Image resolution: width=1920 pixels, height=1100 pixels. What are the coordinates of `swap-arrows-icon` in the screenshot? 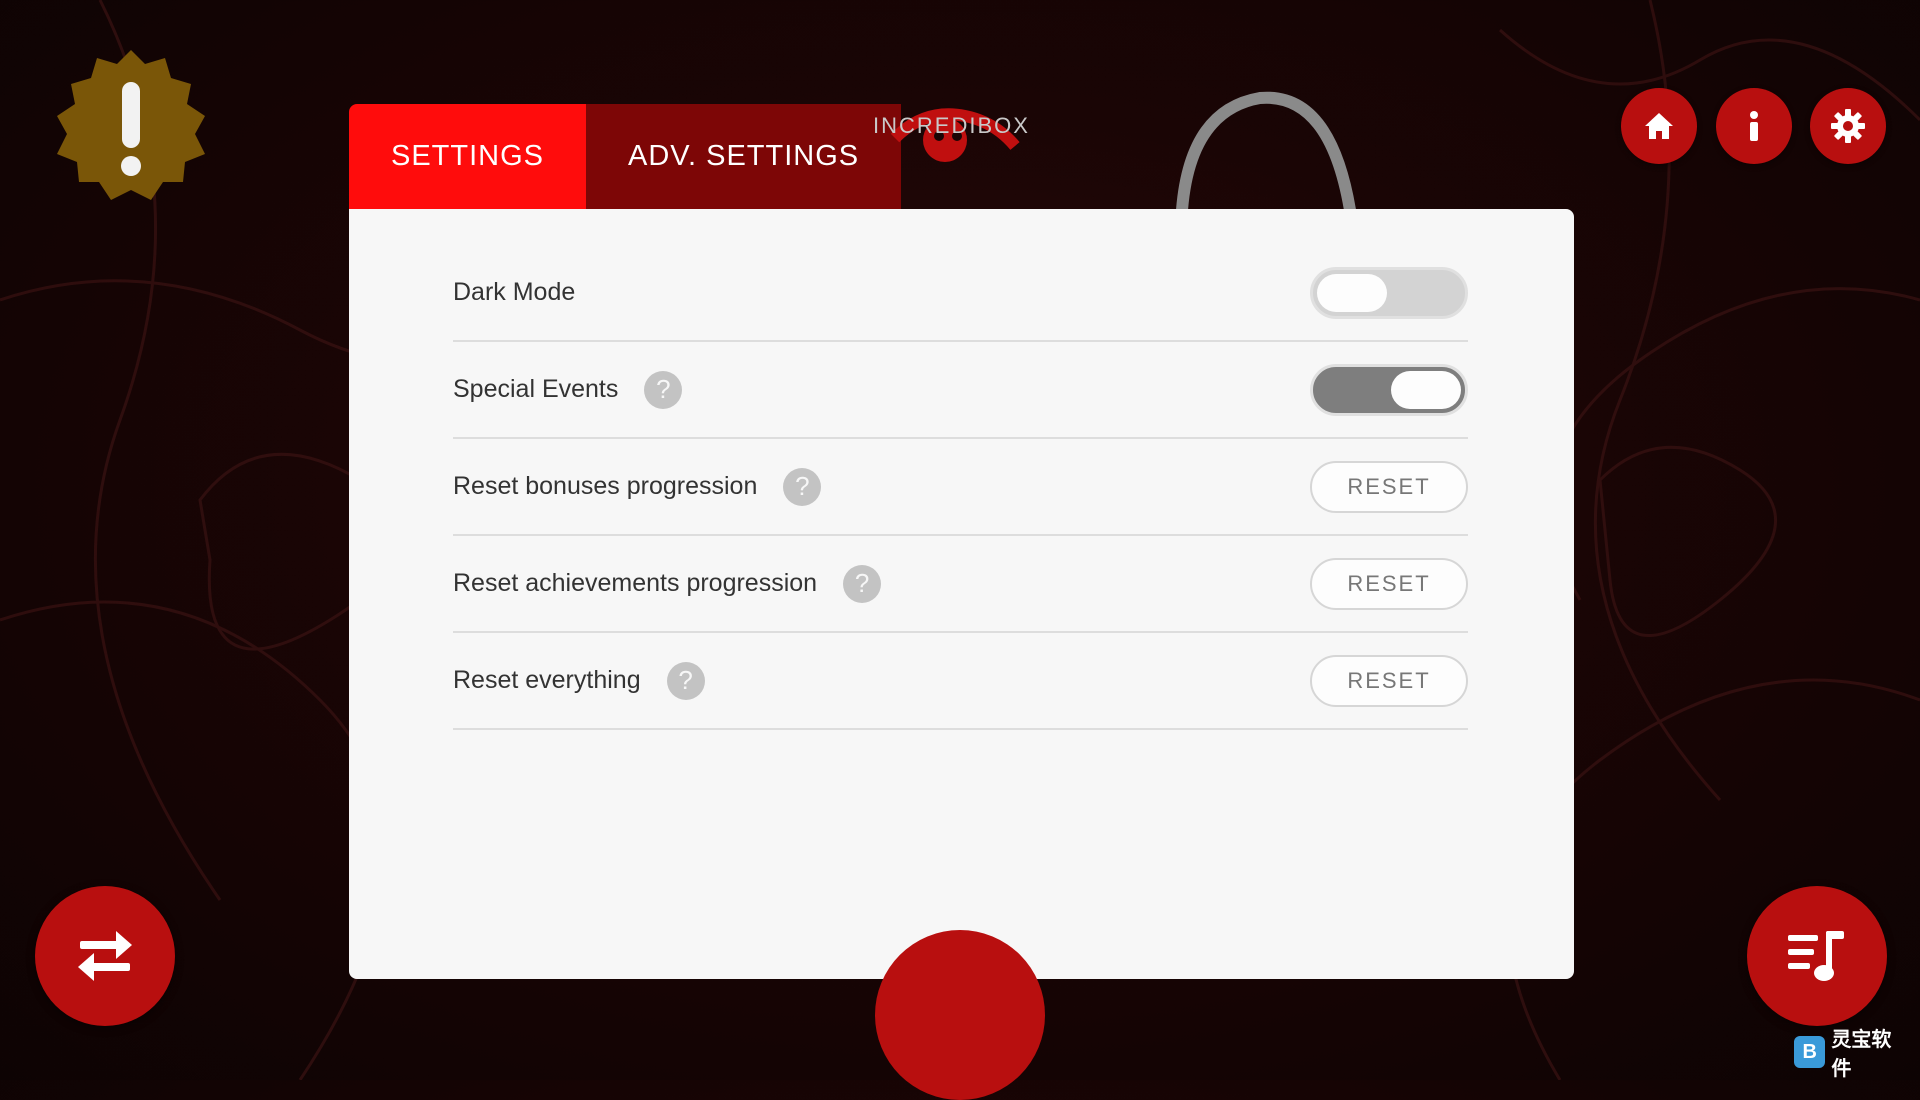 It's located at (105, 956).